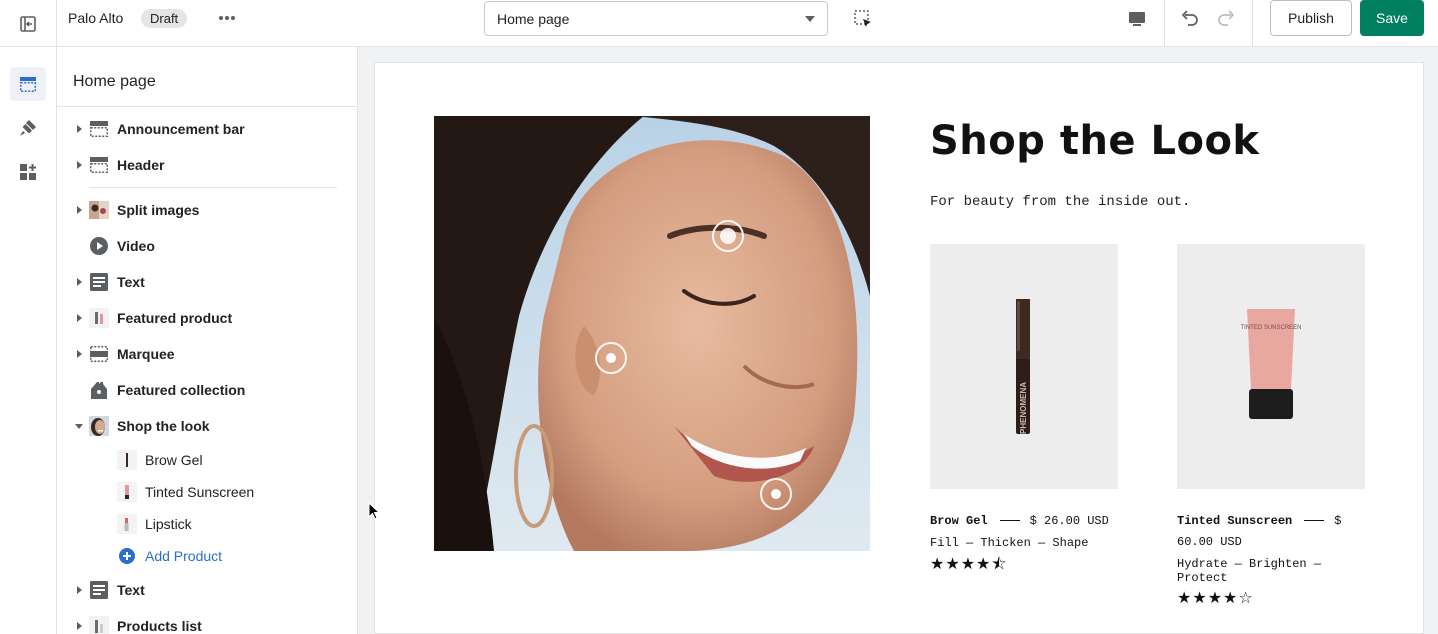 The height and width of the screenshot is (634, 1438). I want to click on product-description: Fill — Thicken — Shape, so click(1009, 543).